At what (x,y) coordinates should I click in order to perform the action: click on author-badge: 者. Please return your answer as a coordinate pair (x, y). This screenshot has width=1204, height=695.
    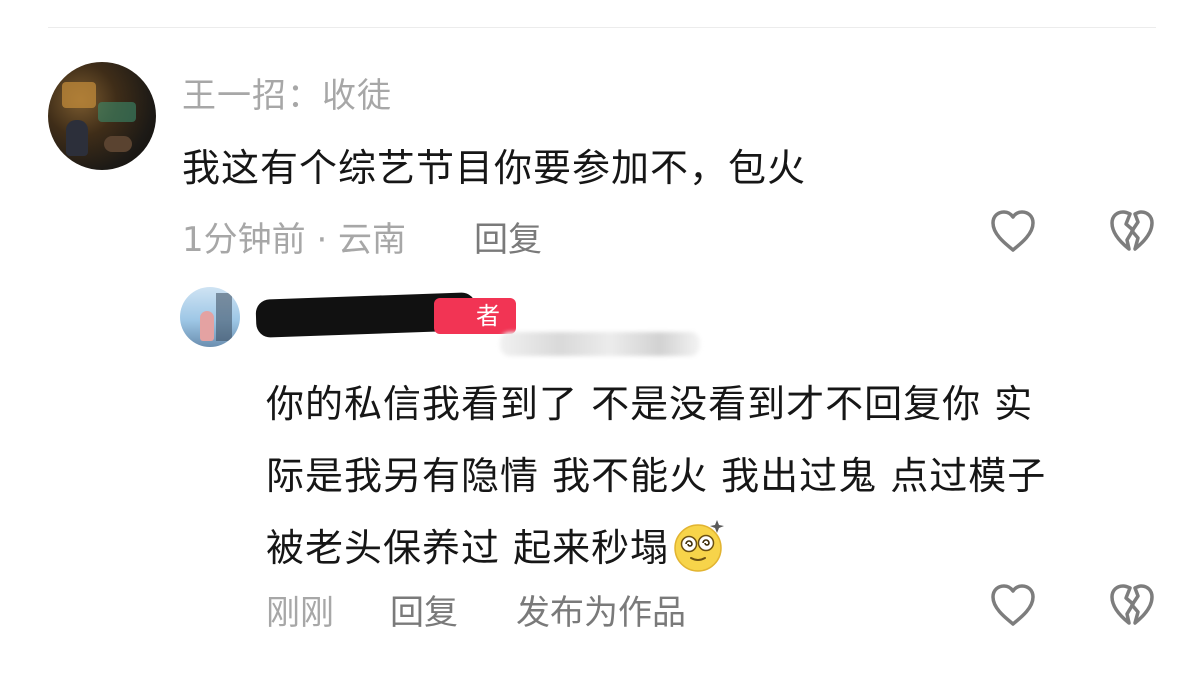
    Looking at the image, I should click on (475, 316).